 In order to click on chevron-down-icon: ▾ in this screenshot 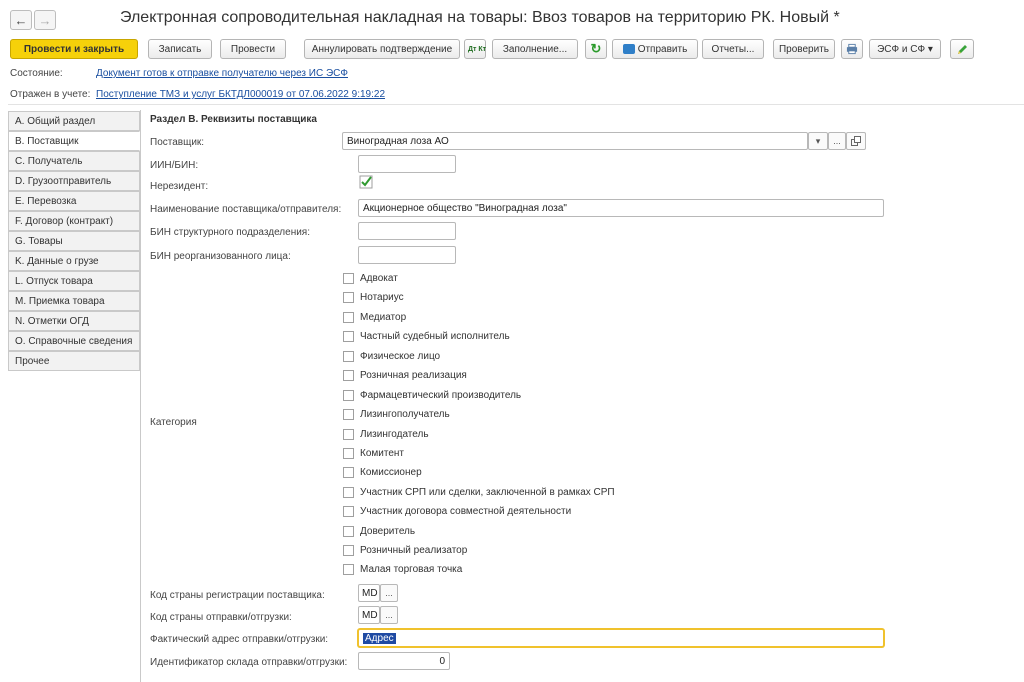, I will do `click(818, 140)`.